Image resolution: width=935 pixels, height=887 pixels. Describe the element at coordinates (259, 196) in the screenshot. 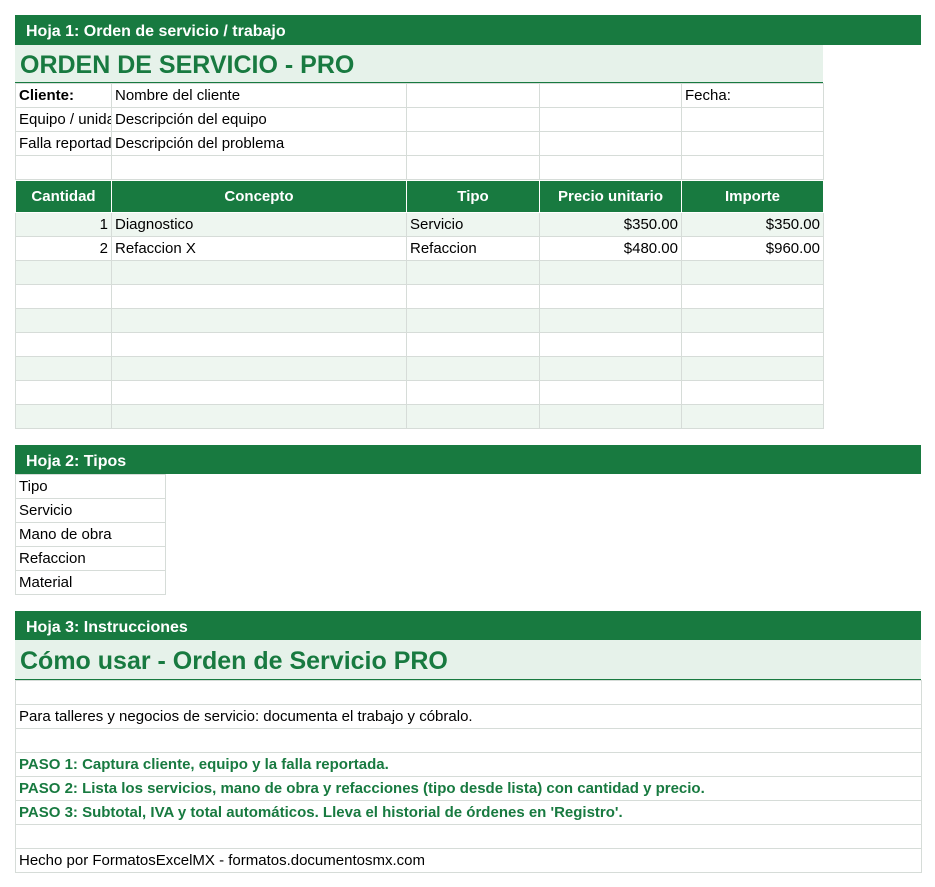

I see `header-concepto: Concepto` at that location.